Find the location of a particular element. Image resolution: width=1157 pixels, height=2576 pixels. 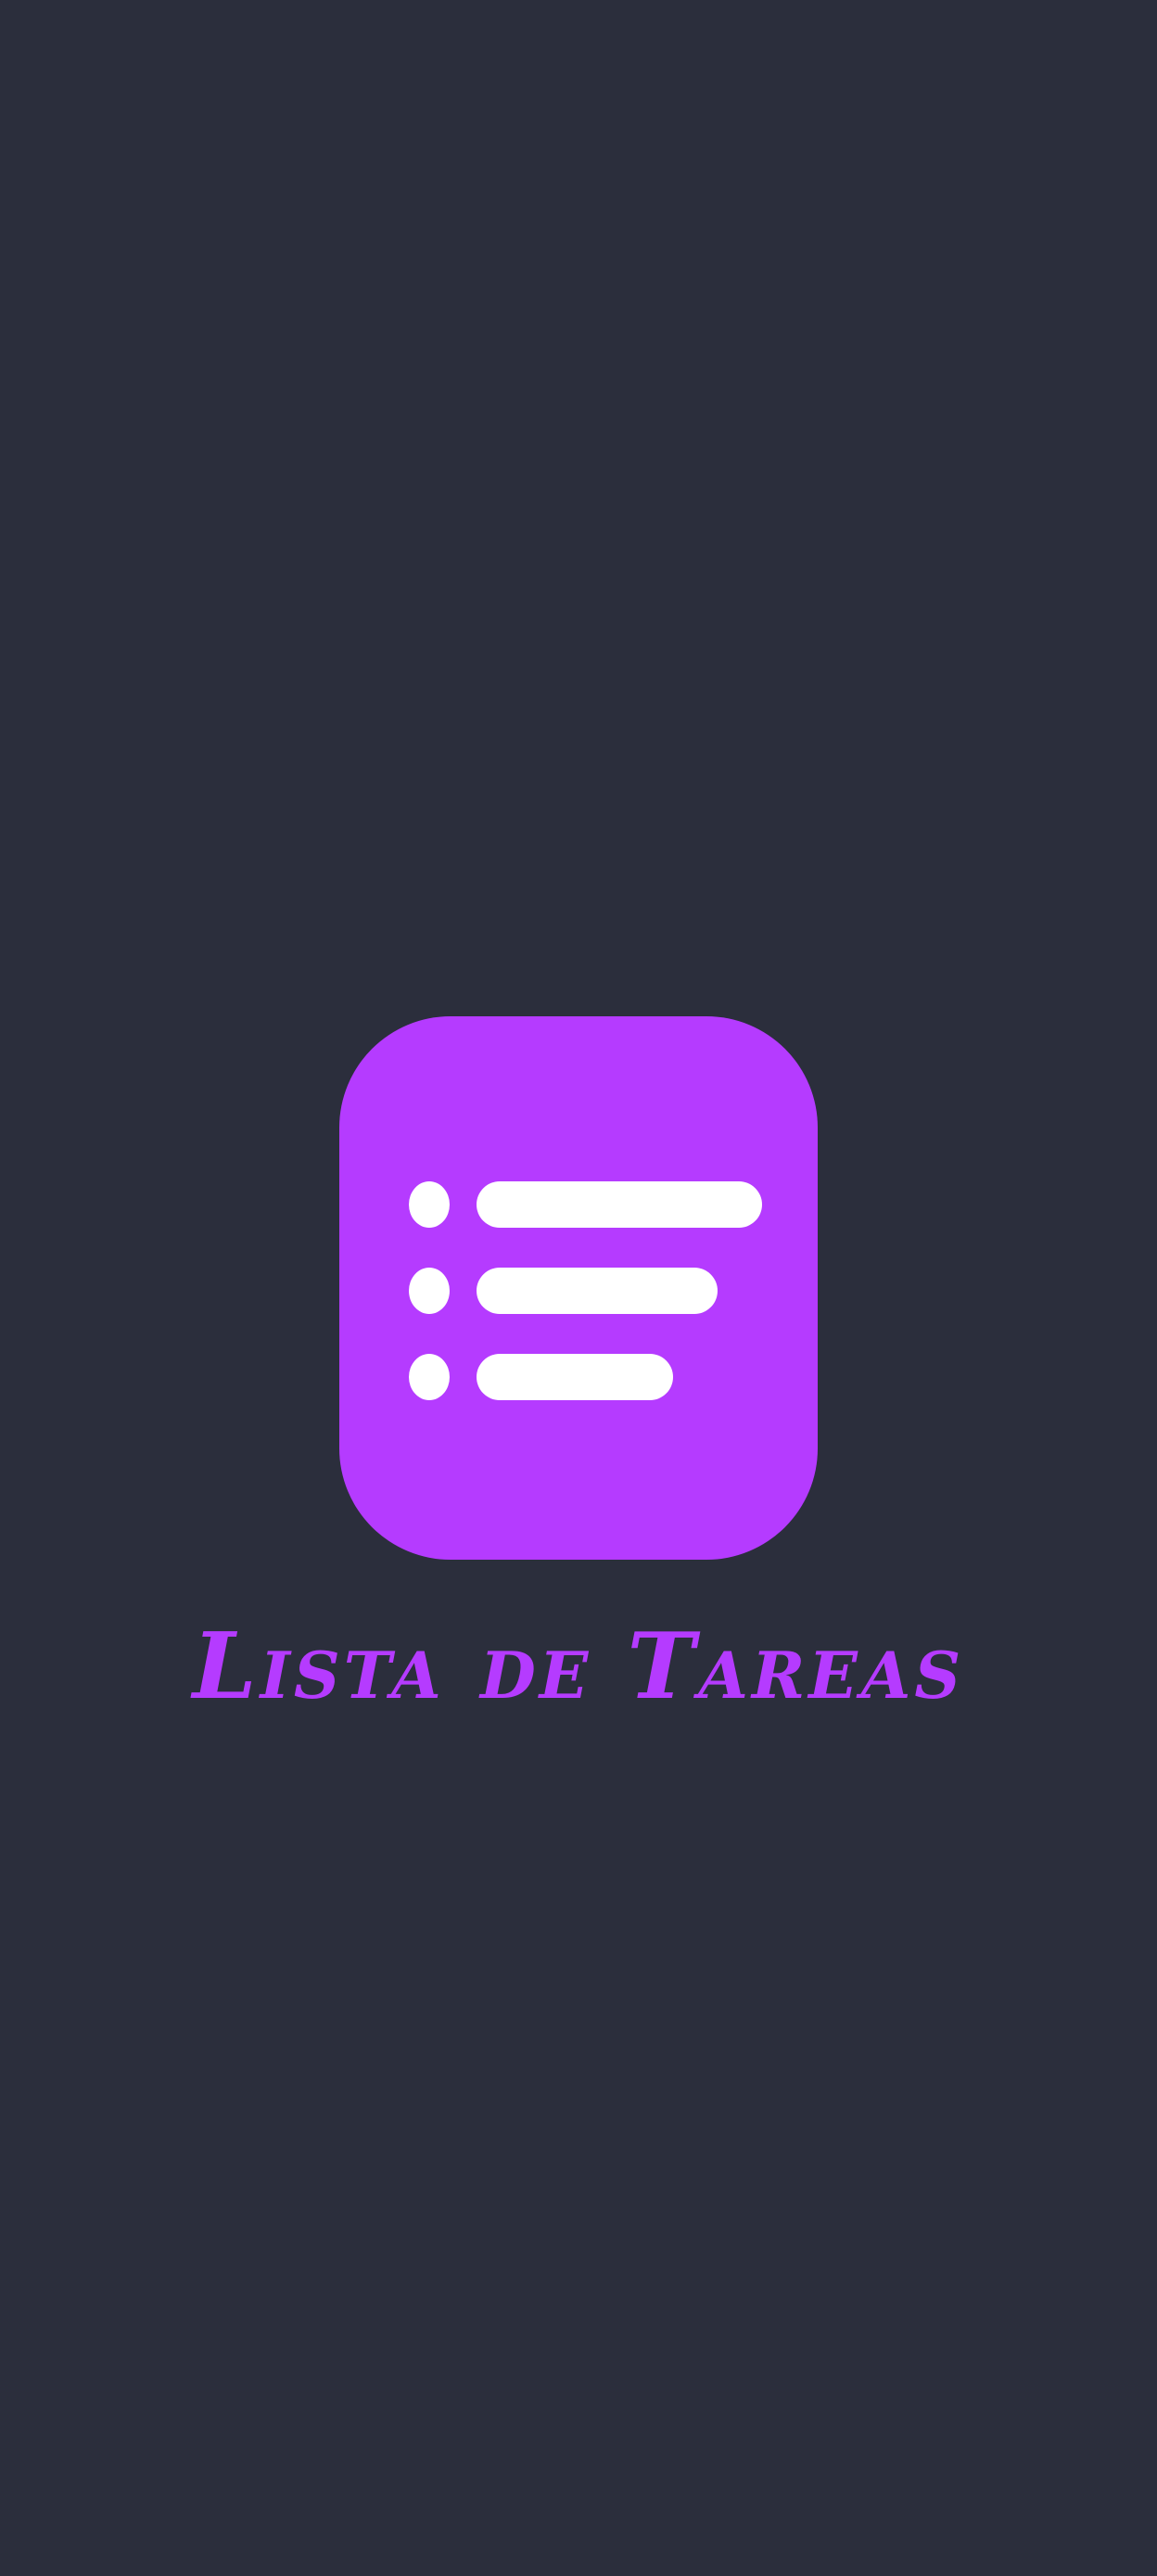

task-list-icon is located at coordinates (578, 1288).